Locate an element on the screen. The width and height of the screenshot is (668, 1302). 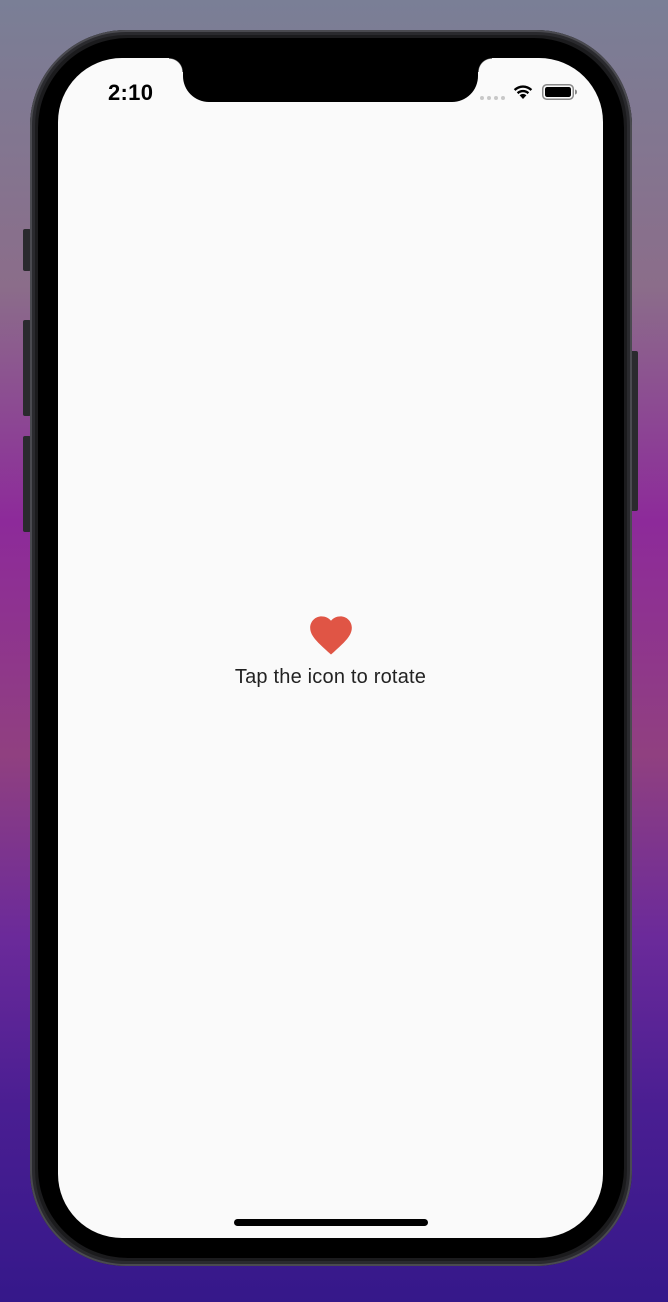
status-time: 2:10 is located at coordinates (131, 92).